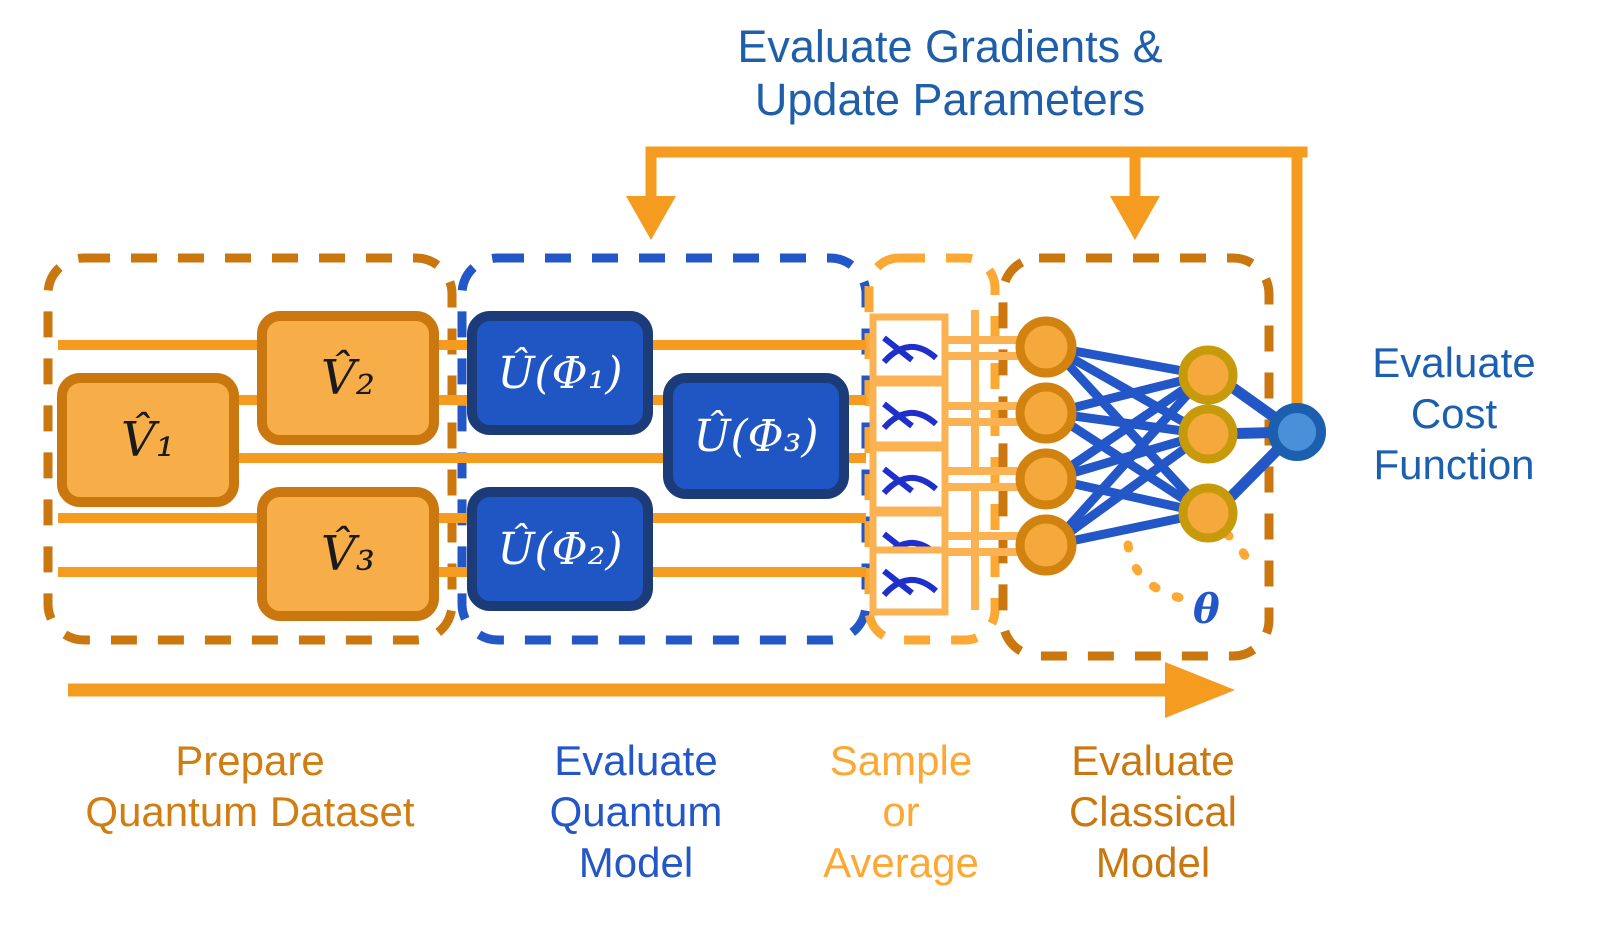 The image size is (1600, 952). What do you see at coordinates (348, 378) in the screenshot?
I see `gate-v2` at bounding box center [348, 378].